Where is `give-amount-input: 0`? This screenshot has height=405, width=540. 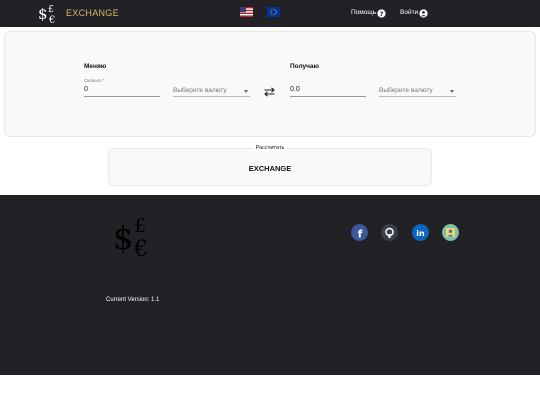 give-amount-input: 0 is located at coordinates (122, 91).